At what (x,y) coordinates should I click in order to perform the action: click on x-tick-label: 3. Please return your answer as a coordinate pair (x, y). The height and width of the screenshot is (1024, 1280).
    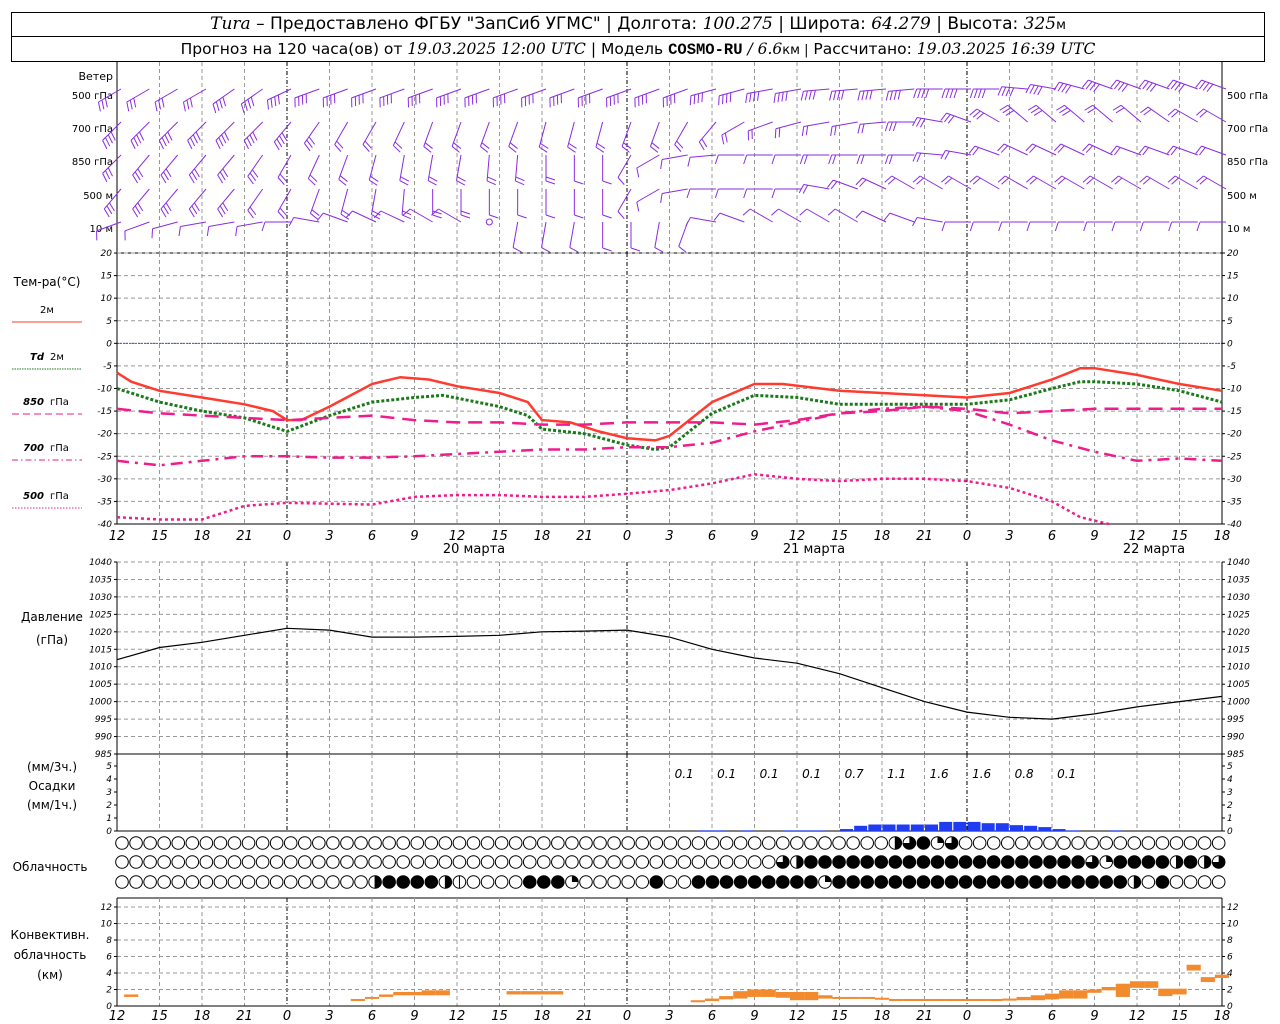
    Looking at the image, I should click on (1009, 1016).